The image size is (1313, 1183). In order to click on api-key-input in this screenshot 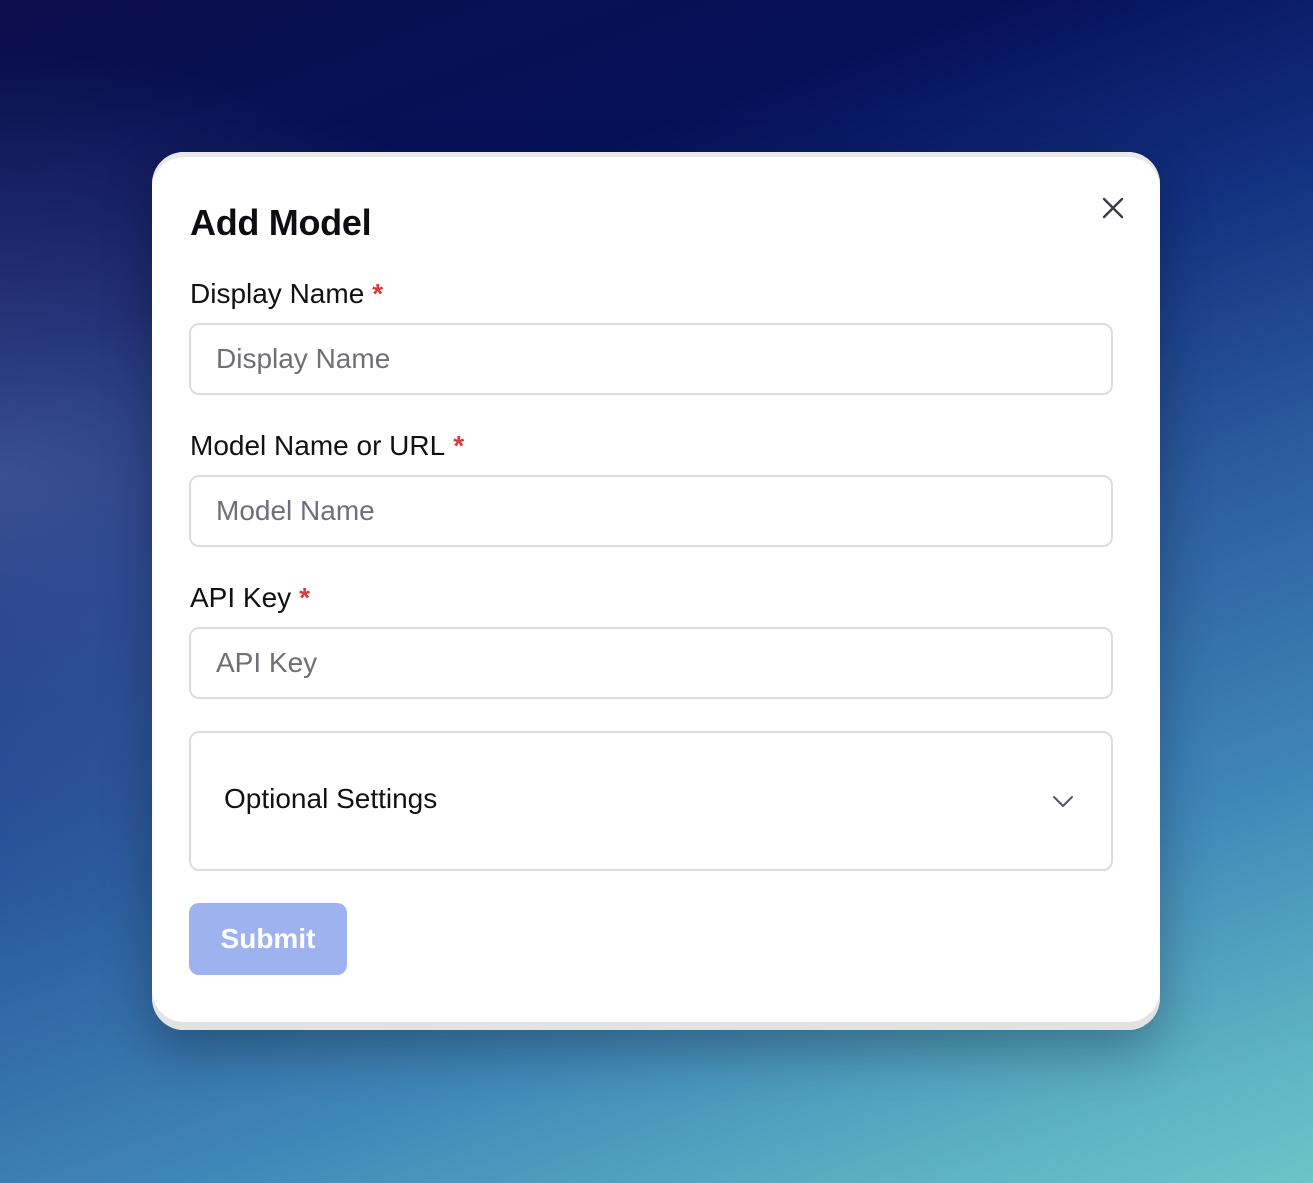, I will do `click(651, 663)`.